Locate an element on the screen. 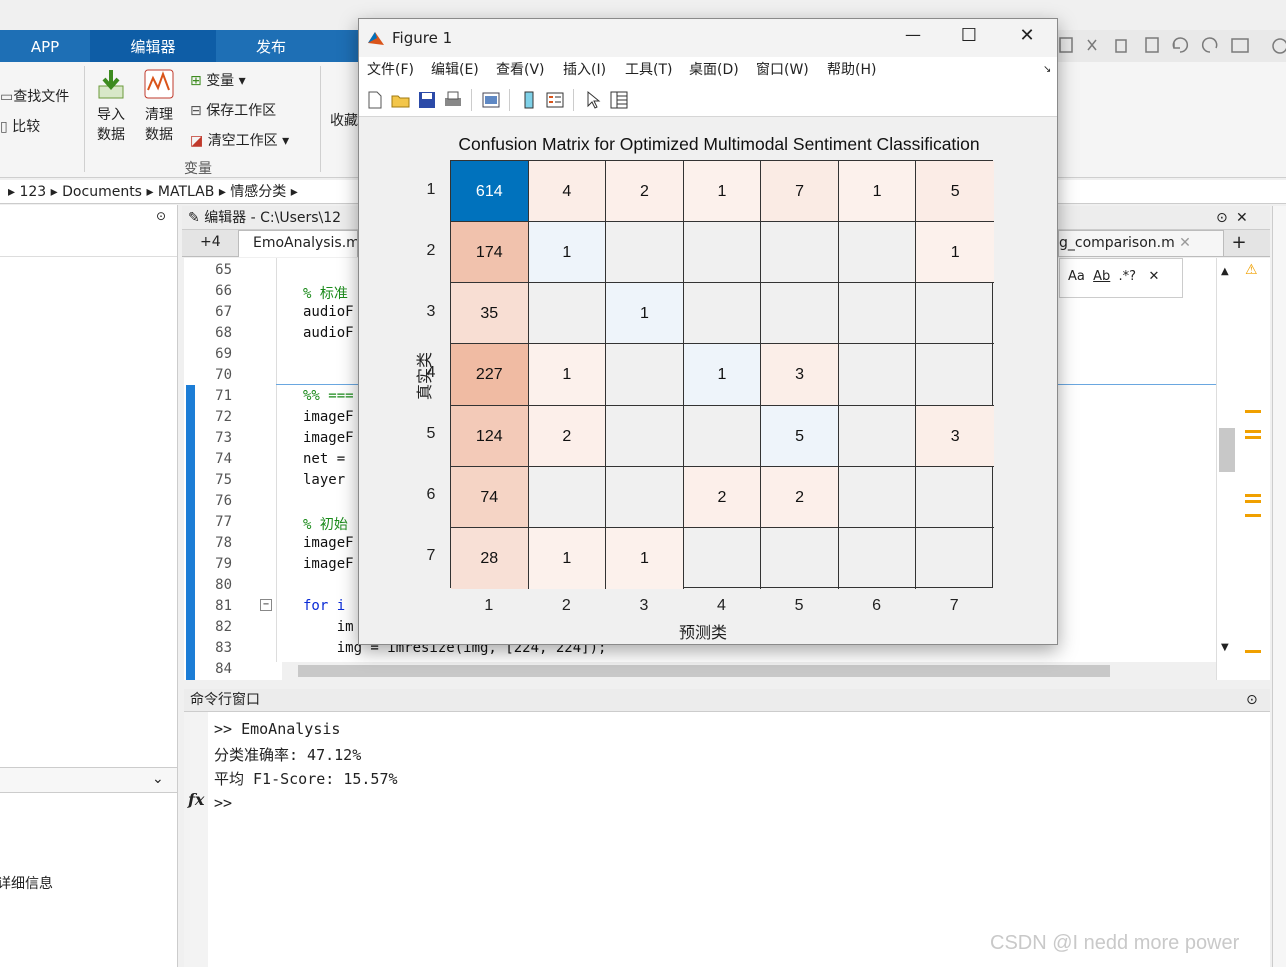 The image size is (1286, 967). menu-desktop: 桌面(D) is located at coordinates (714, 70).